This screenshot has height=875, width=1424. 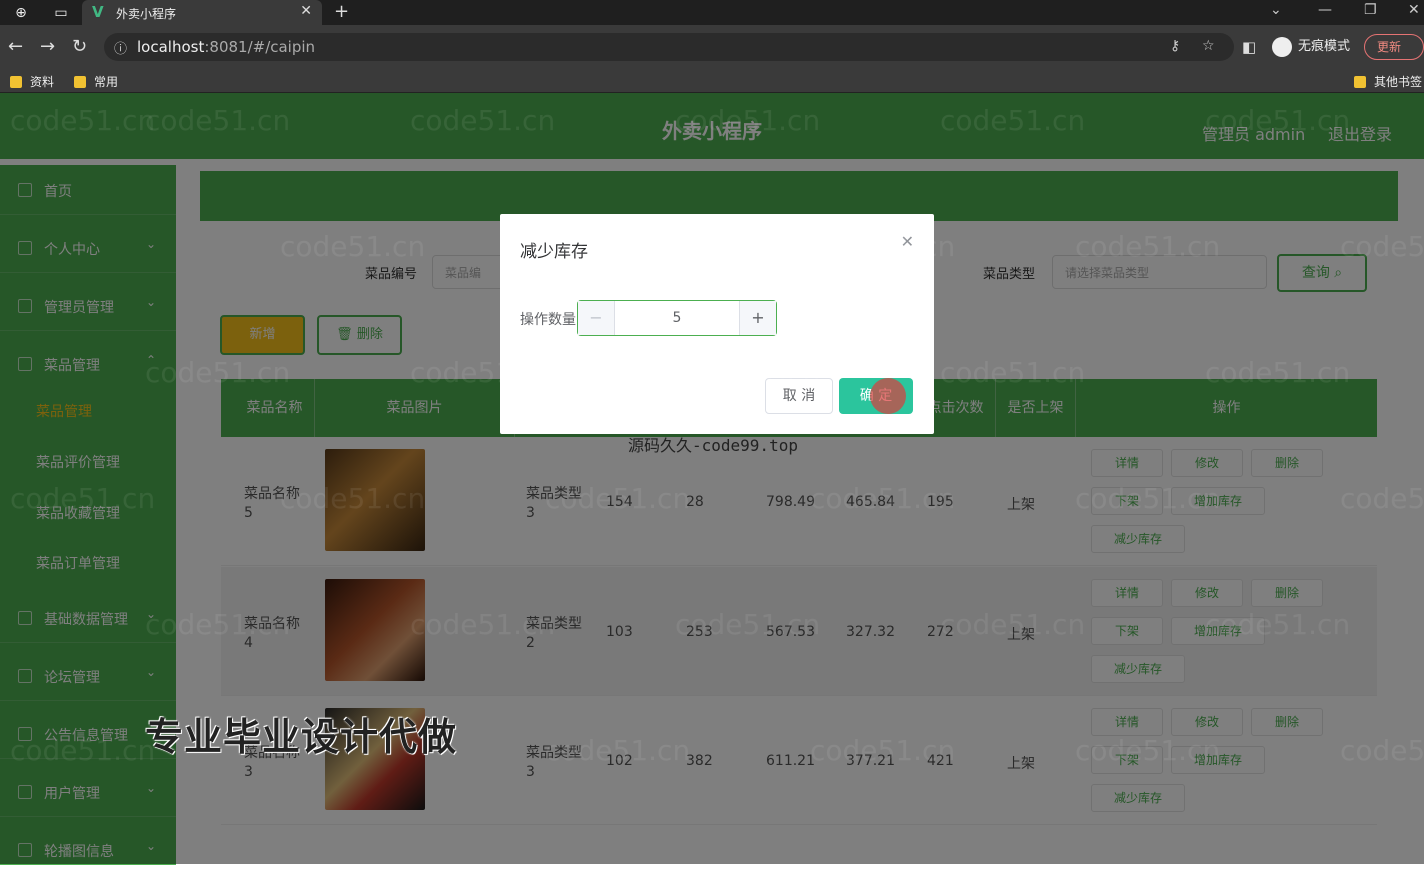 I want to click on url-input: ⓘ localhost:8081/#/caipin ⚷ ☆, so click(x=669, y=47).